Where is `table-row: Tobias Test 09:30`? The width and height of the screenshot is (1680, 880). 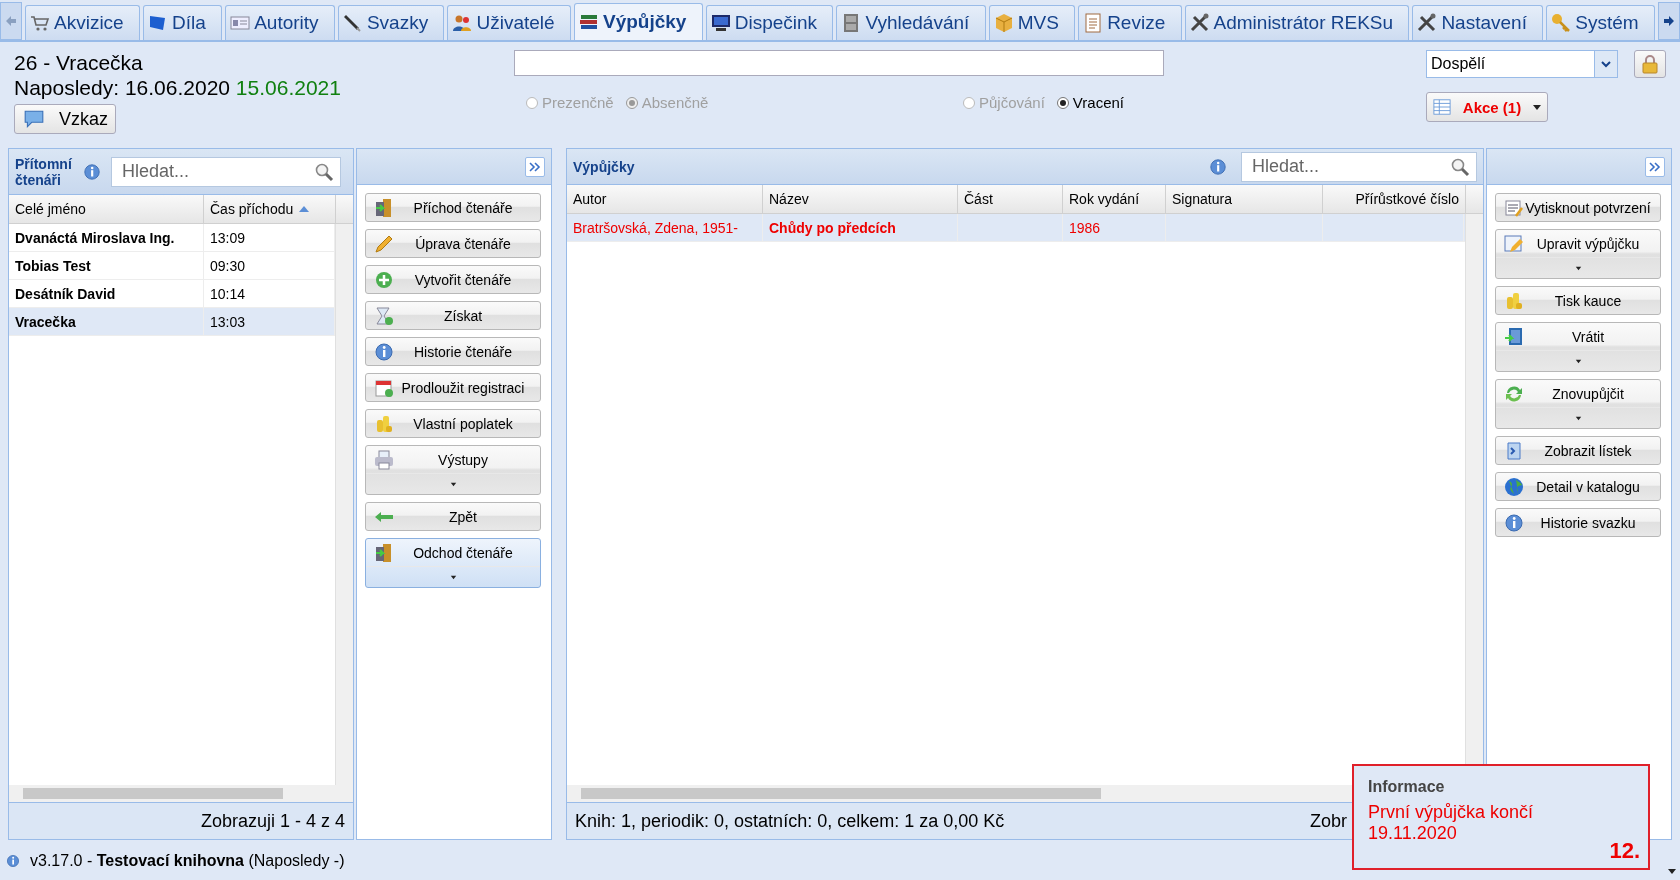 table-row: Tobias Test 09:30 is located at coordinates (172, 266).